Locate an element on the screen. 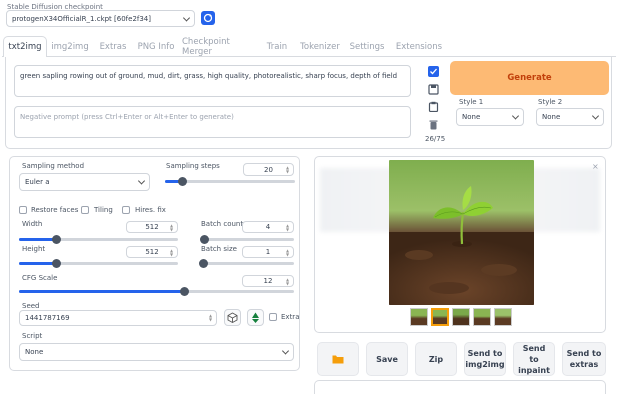 Image resolution: width=618 pixels, height=394 pixels. sampling-method-select: Euler a is located at coordinates (84, 182).